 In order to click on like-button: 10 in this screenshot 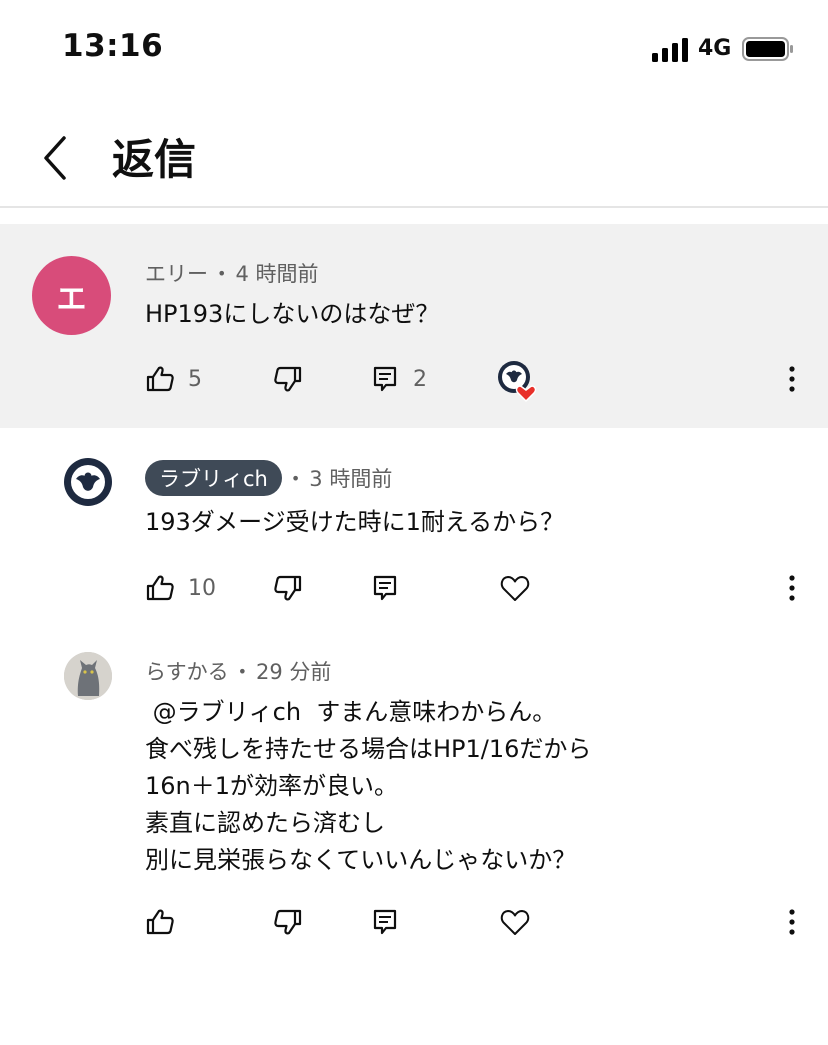, I will do `click(180, 588)`.